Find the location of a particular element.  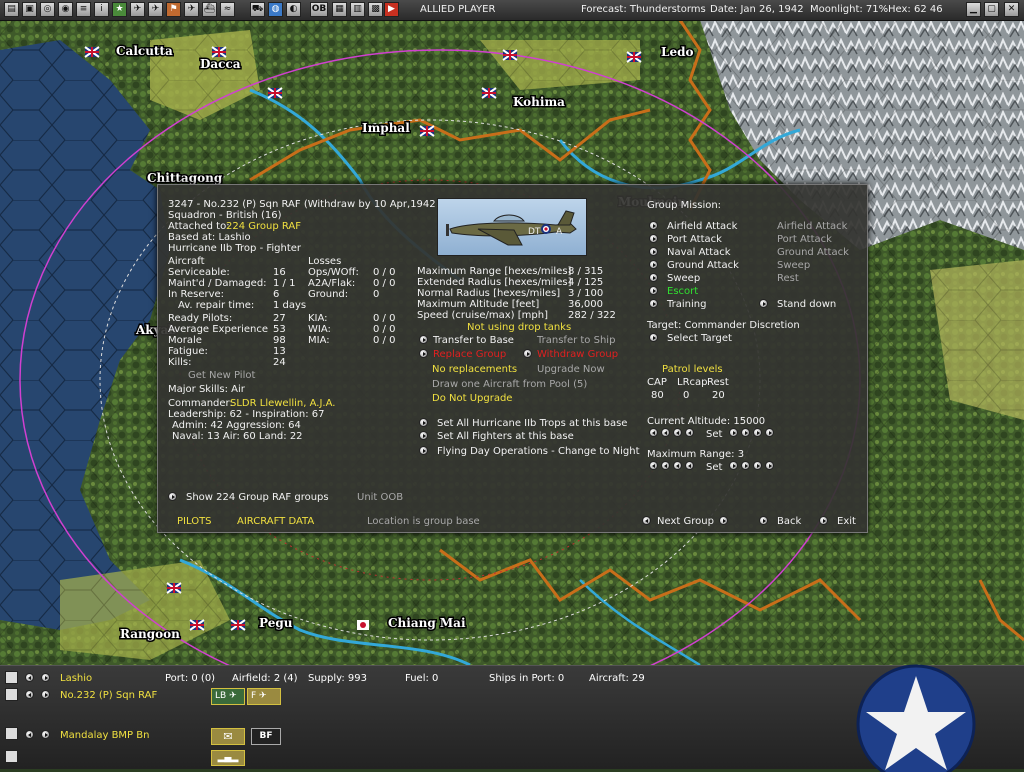

do-not-upgrade-toggle: Do Not Upgrade is located at coordinates (472, 398).